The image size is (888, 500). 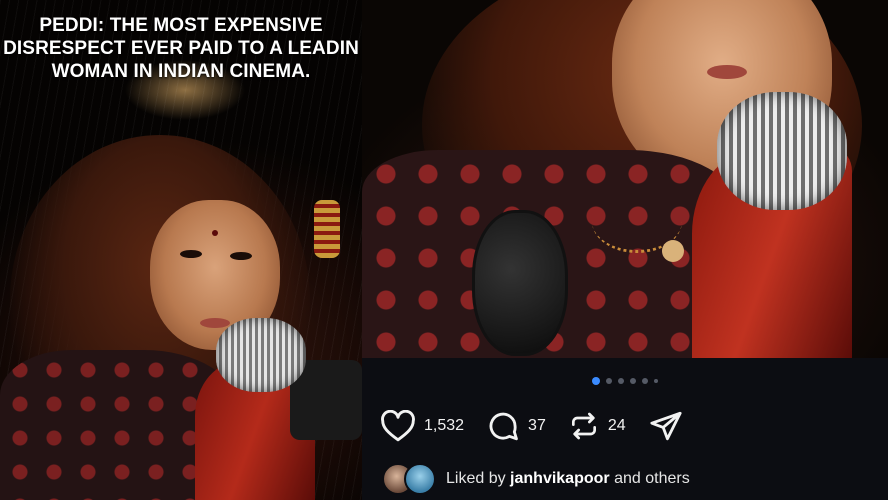 I want to click on send-icon, so click(x=666, y=426).